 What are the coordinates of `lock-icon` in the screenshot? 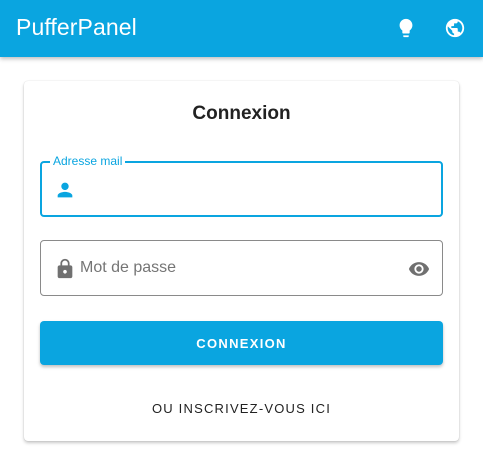 It's located at (65, 269).